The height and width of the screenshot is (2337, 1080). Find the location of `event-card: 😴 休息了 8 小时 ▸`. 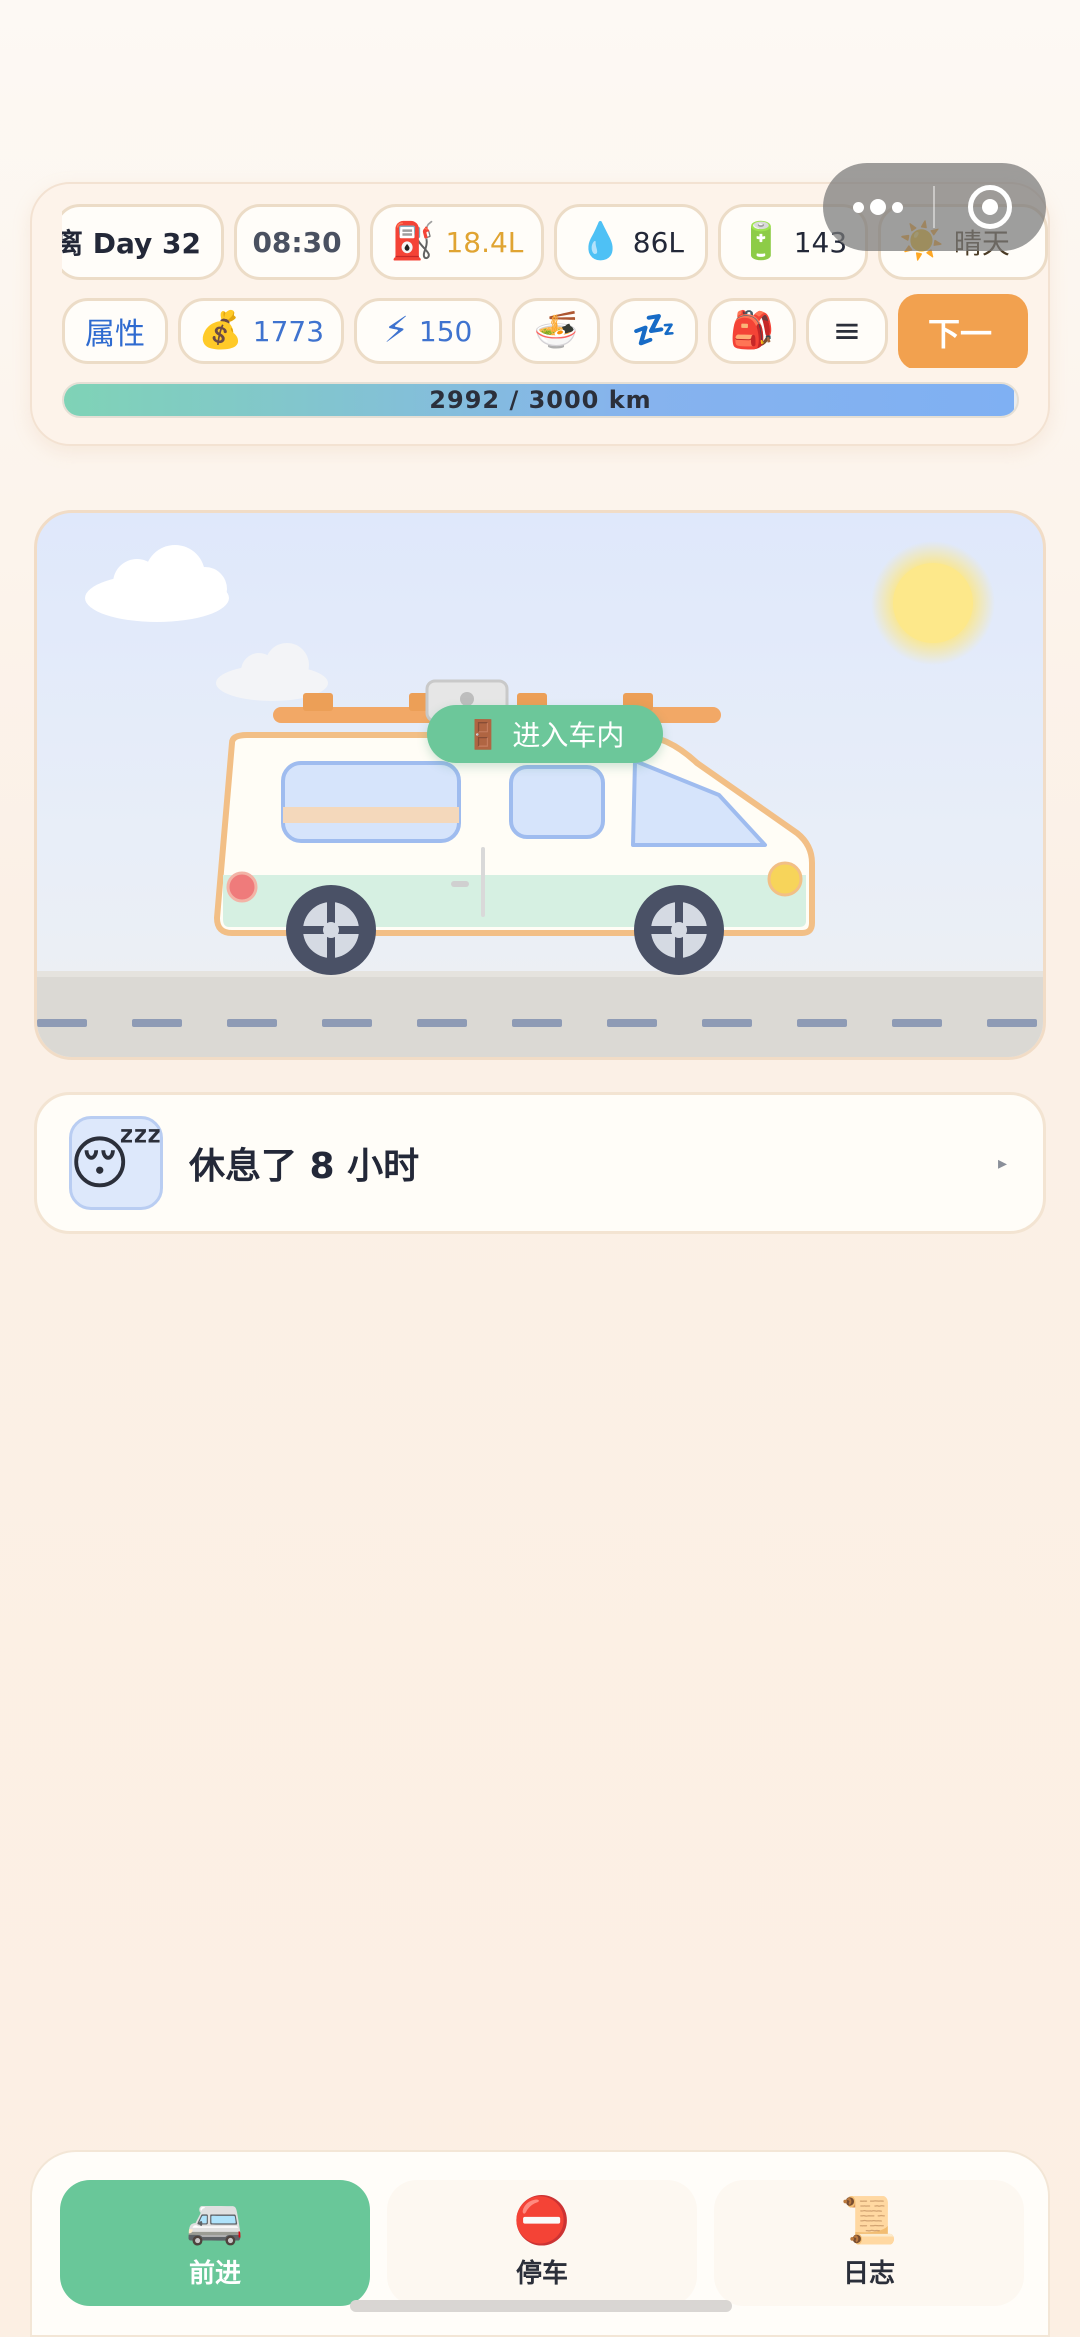

event-card: 😴 休息了 8 小时 ▸ is located at coordinates (540, 1163).